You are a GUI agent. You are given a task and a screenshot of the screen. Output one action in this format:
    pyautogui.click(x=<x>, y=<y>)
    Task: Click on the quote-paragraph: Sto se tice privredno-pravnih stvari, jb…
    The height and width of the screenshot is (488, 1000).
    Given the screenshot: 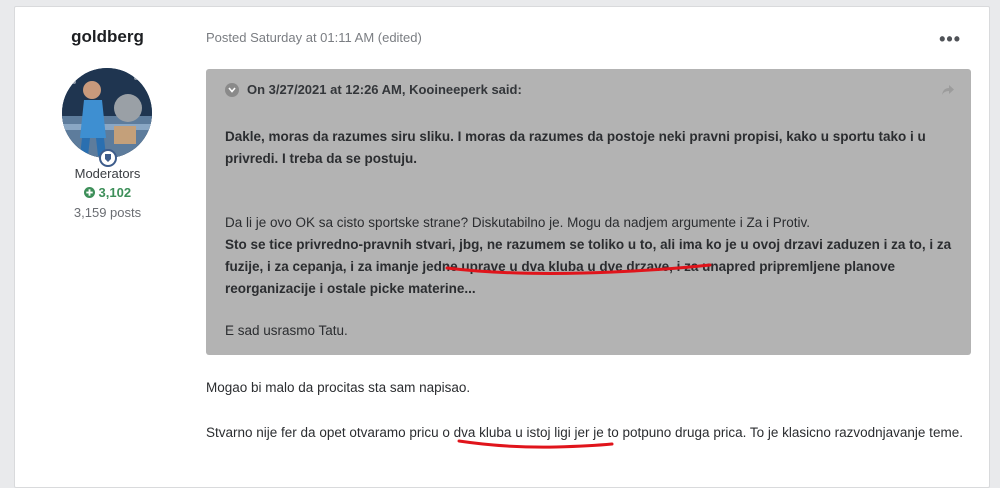 What is the action you would take?
    pyautogui.click(x=595, y=267)
    